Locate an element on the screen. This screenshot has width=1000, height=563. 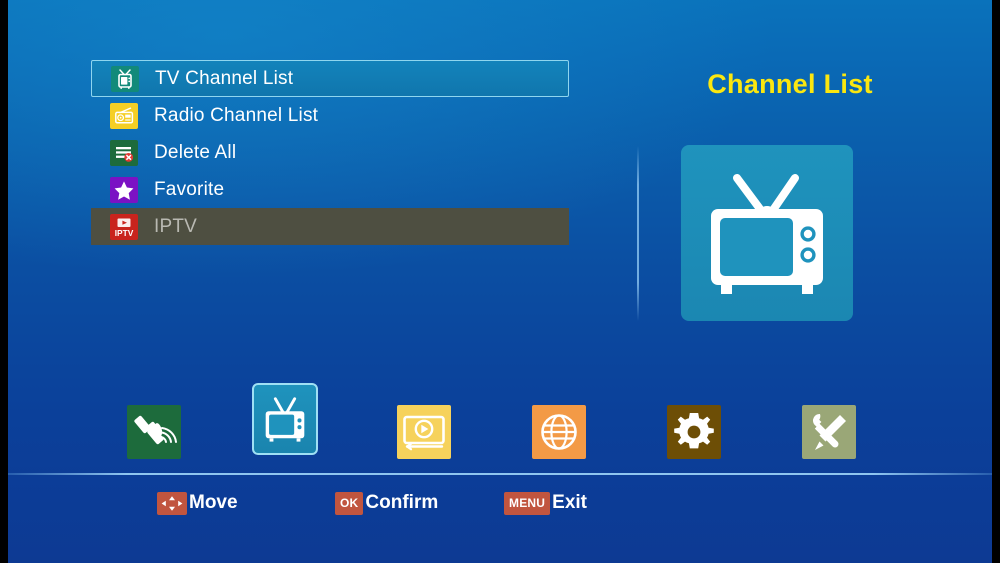
dpad-icon is located at coordinates (172, 503).